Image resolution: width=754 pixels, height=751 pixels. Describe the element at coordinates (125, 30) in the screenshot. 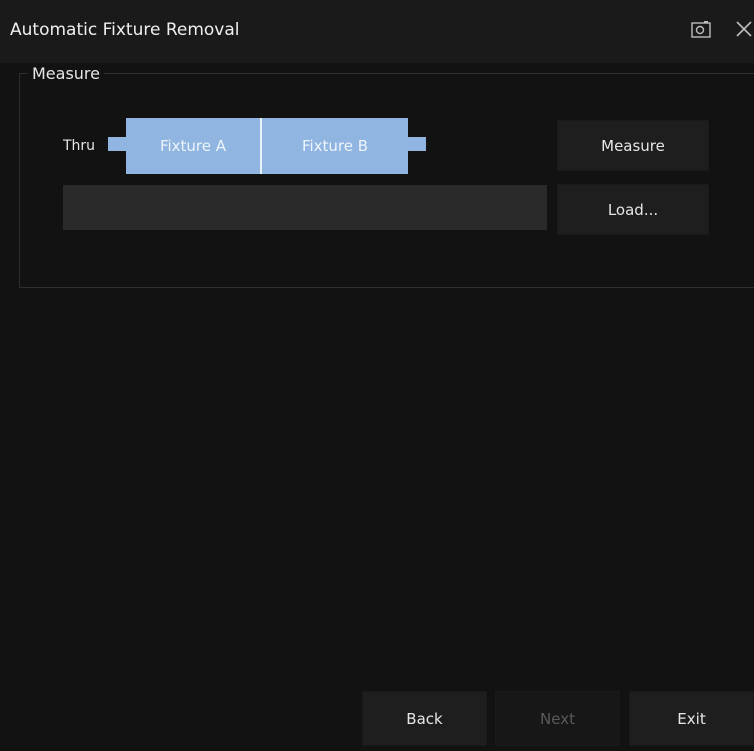

I see `window-title: Automatic Fixture Removal` at that location.